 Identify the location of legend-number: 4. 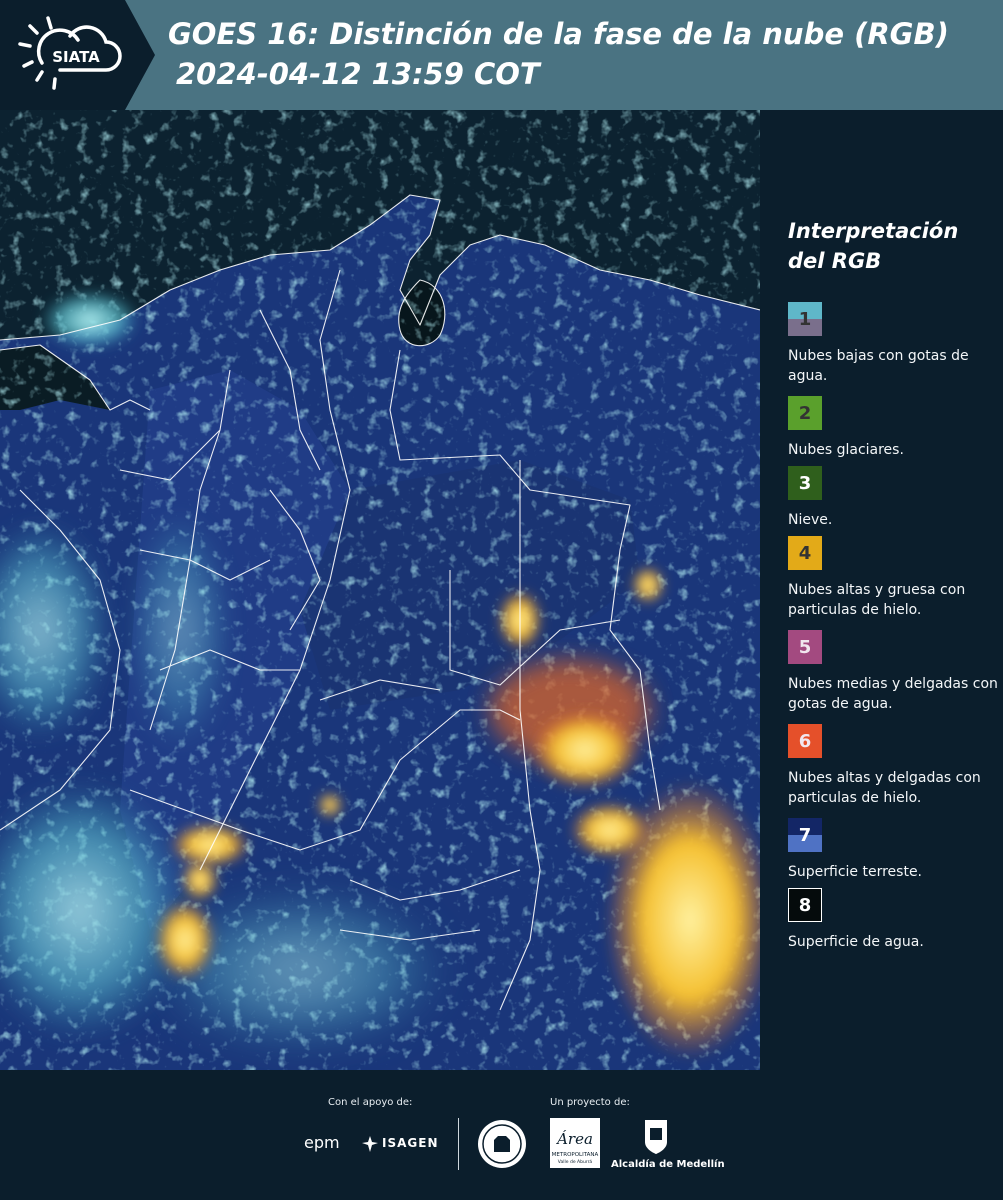
(805, 553).